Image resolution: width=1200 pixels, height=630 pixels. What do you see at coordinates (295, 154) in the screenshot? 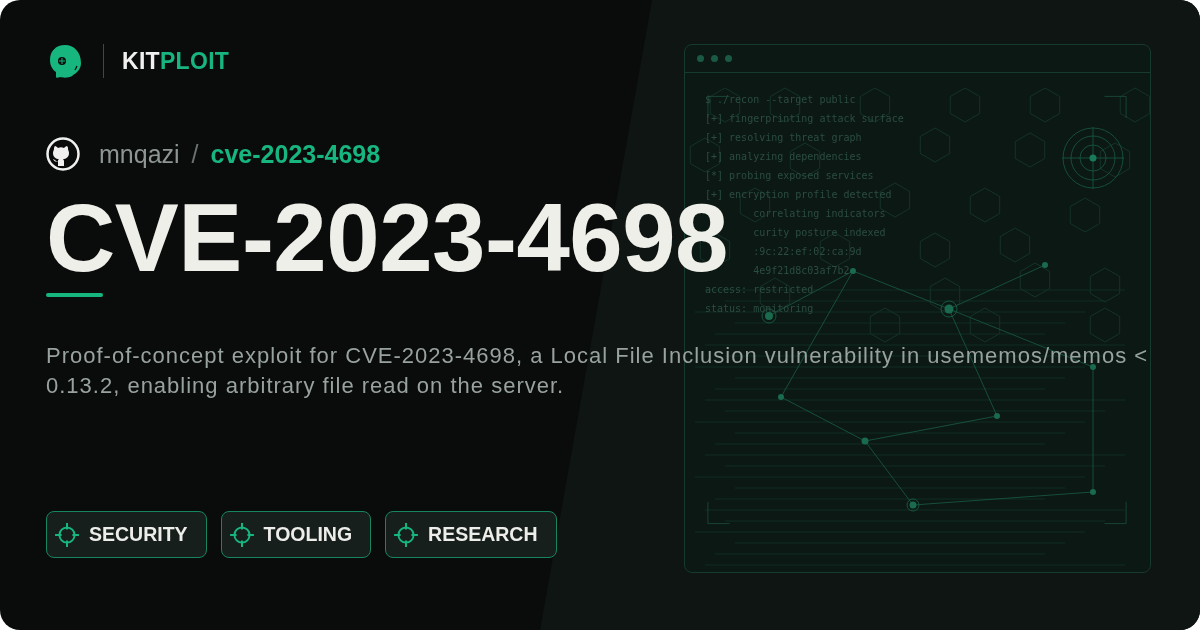
I see `repo-name: cve-2023-4698` at bounding box center [295, 154].